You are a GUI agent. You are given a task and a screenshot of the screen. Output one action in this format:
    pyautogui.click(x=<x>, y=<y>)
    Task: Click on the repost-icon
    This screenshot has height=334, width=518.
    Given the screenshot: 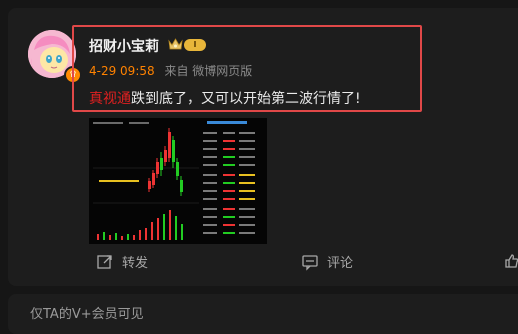 What is the action you would take?
    pyautogui.click(x=104, y=261)
    